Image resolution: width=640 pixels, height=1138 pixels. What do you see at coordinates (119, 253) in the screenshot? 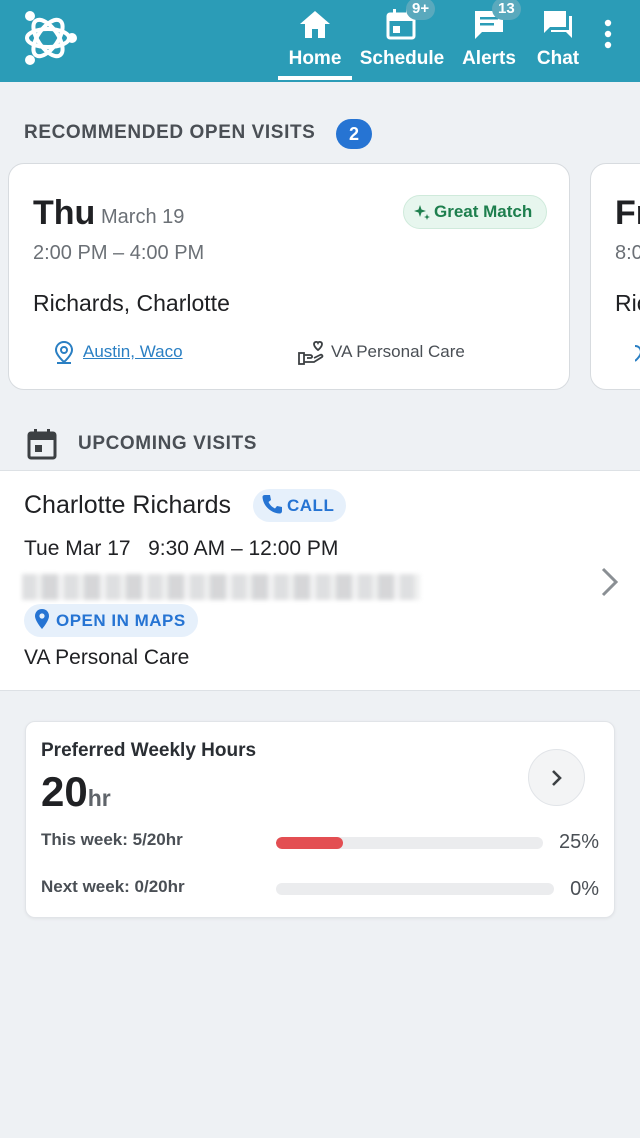
I see `visit-time: 2:00 PM – 4:00 PM` at bounding box center [119, 253].